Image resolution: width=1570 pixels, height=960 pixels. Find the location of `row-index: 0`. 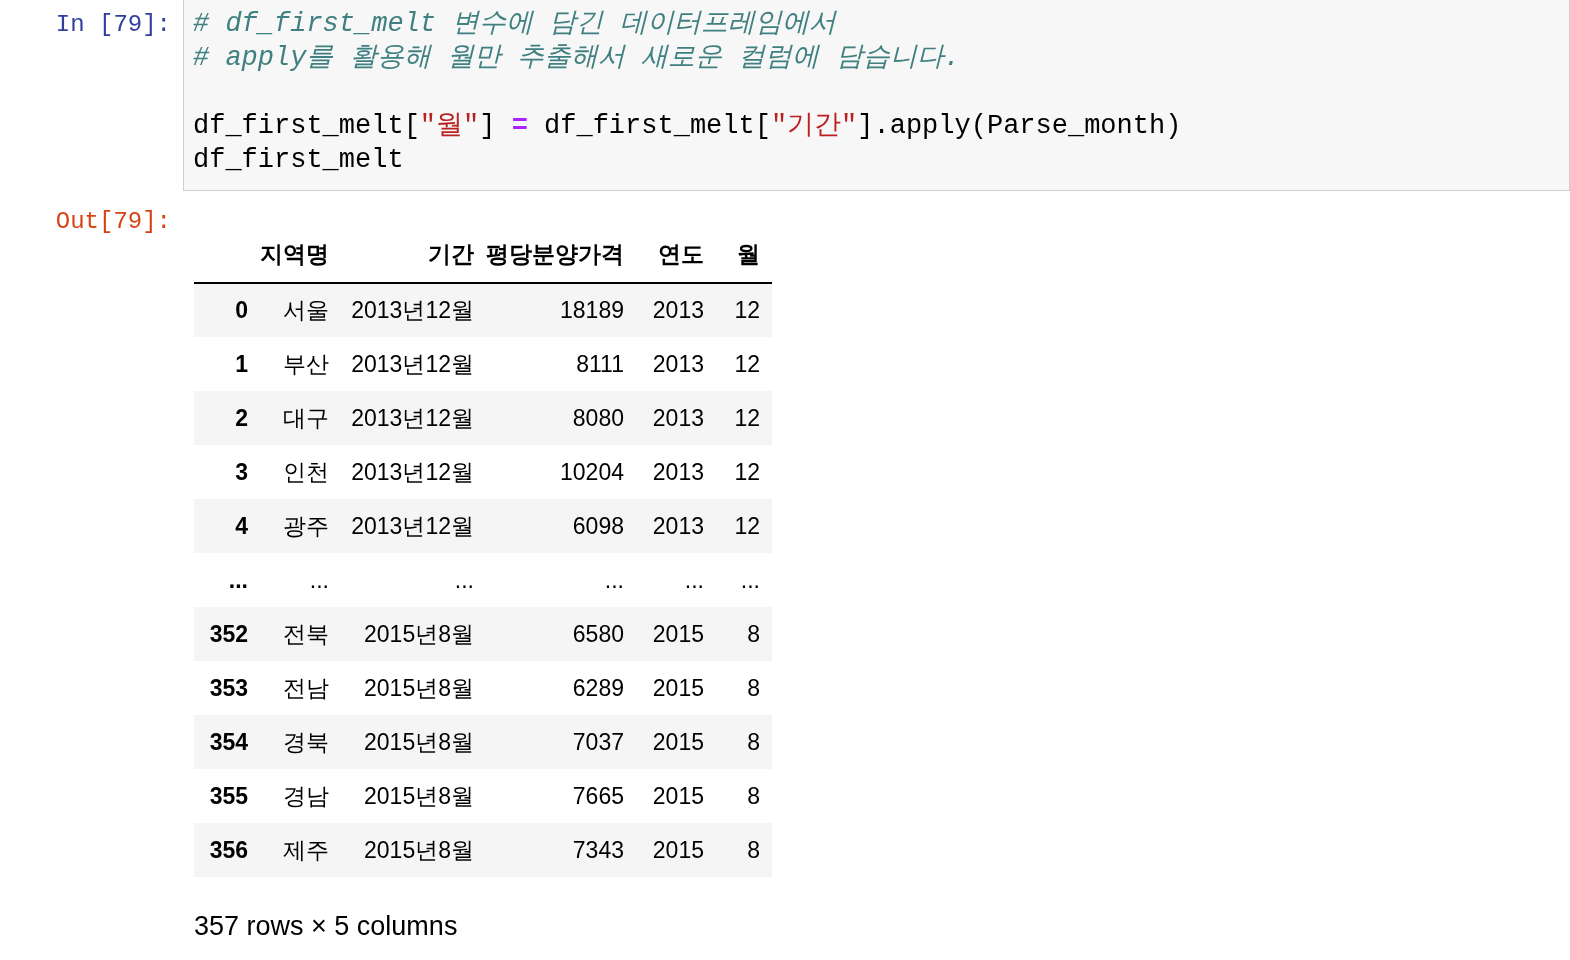

row-index: 0 is located at coordinates (227, 310).